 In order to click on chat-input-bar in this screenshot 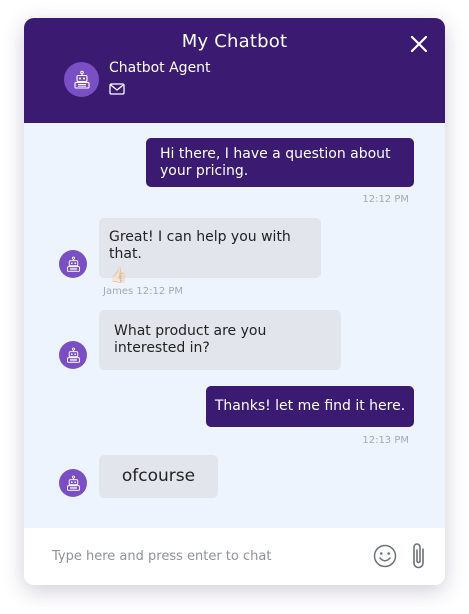, I will do `click(234, 556)`.